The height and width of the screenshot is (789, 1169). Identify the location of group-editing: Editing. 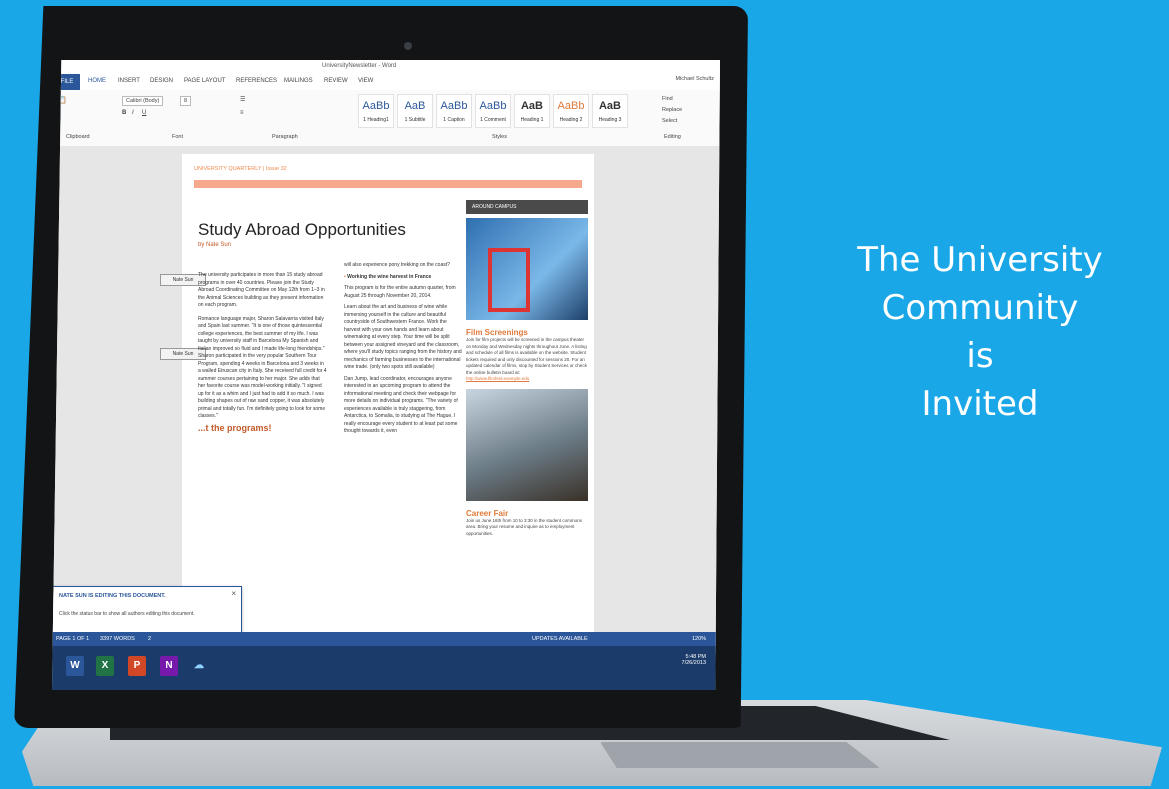
(672, 137).